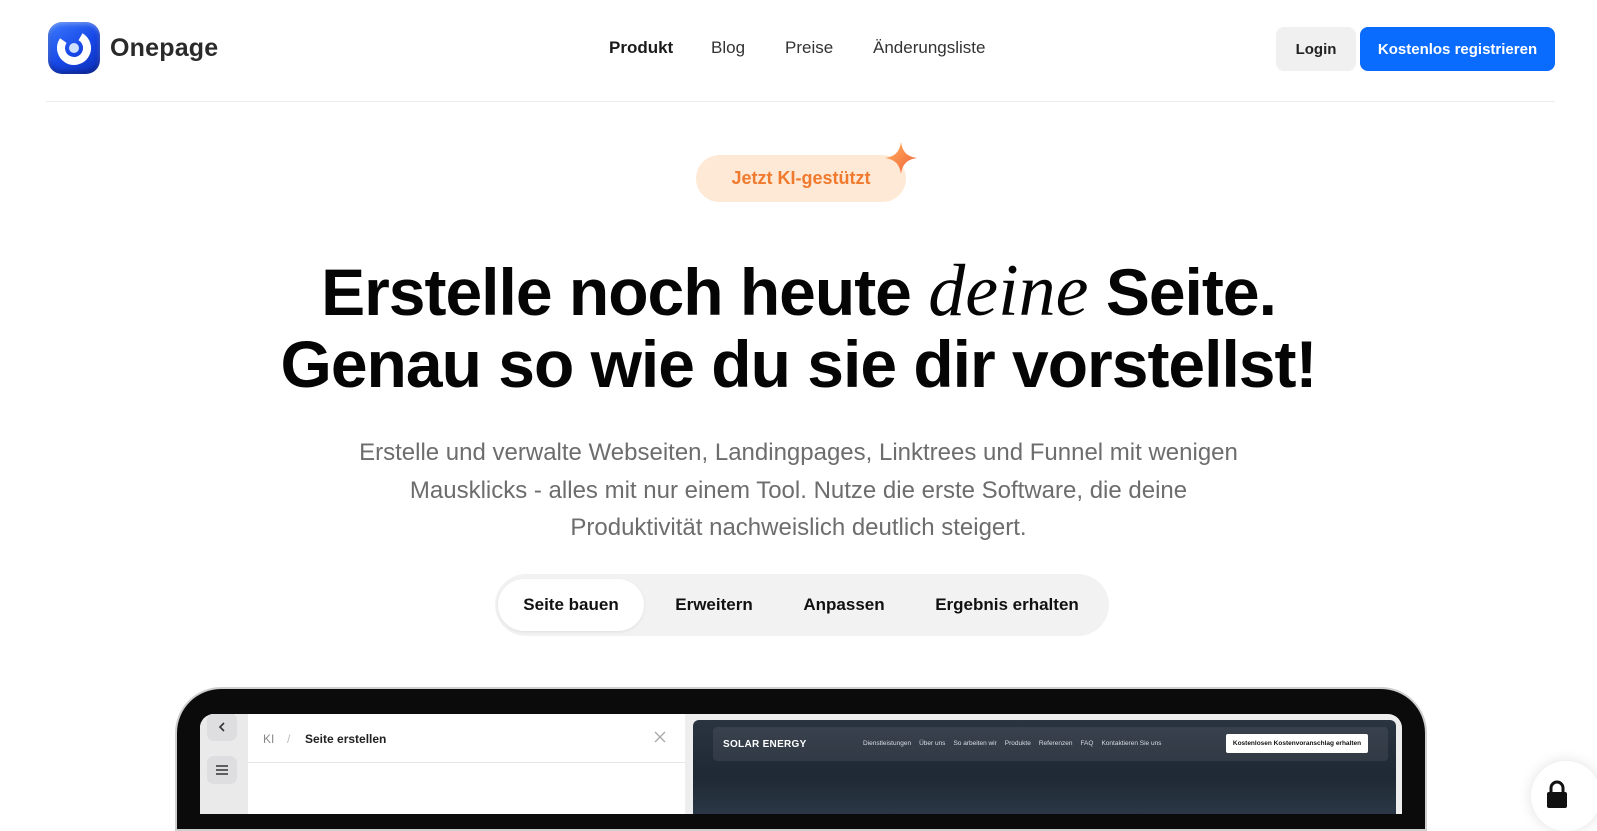 This screenshot has width=1597, height=831. What do you see at coordinates (887, 743) in the screenshot?
I see `preview-link: Dienstleistungen` at bounding box center [887, 743].